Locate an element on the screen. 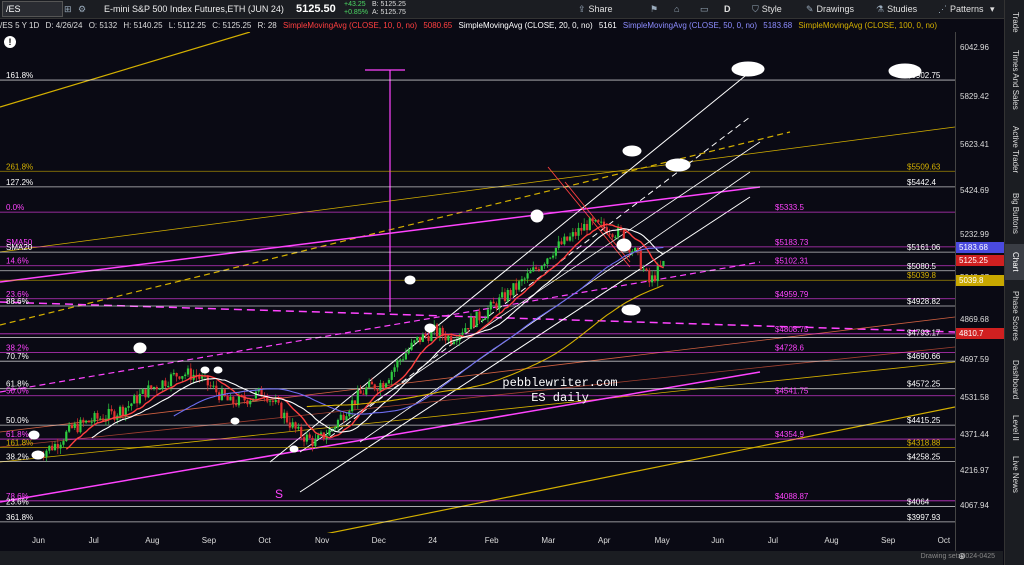 The width and height of the screenshot is (1024, 565). date-tick: 24 is located at coordinates (433, 540).